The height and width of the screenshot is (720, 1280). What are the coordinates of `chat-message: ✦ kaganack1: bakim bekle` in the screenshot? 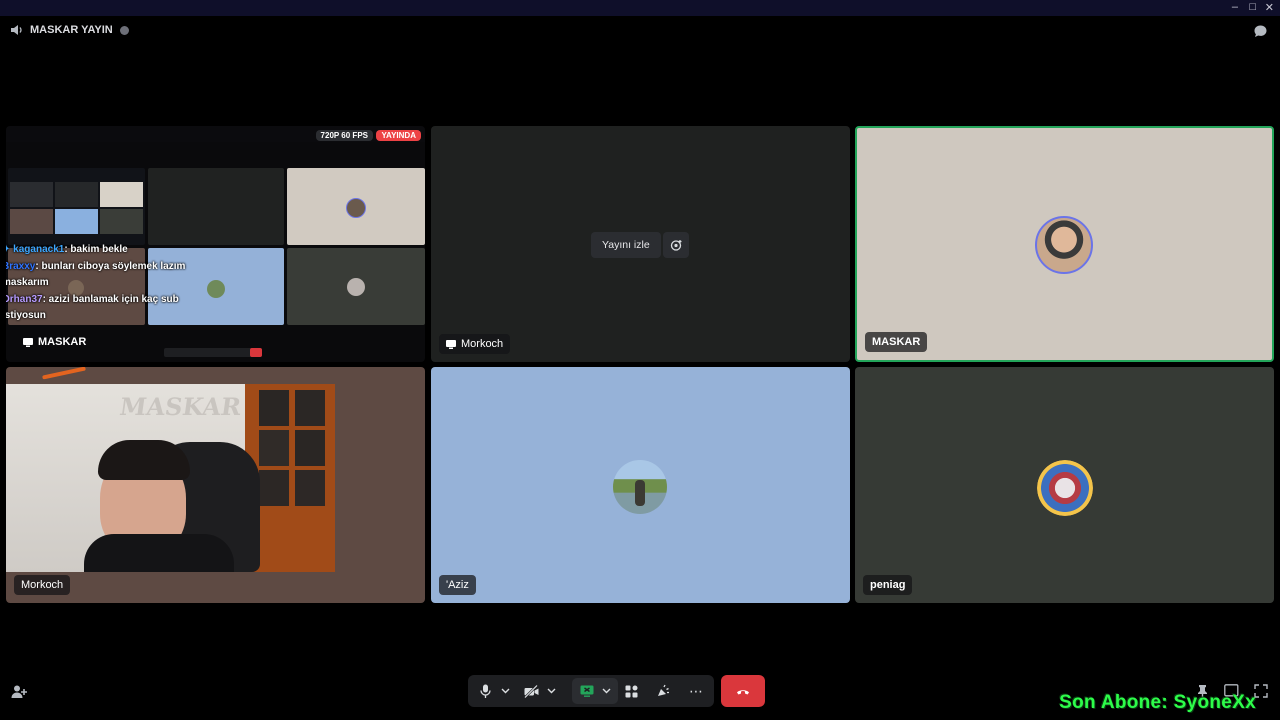 It's located at (104, 250).